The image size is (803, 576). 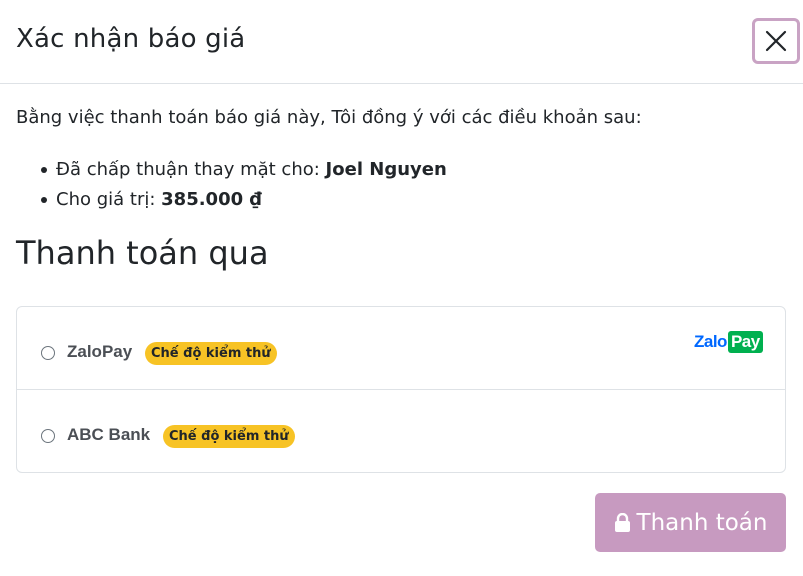 I want to click on zalopay-logo-part1: Zalo, so click(x=710, y=341).